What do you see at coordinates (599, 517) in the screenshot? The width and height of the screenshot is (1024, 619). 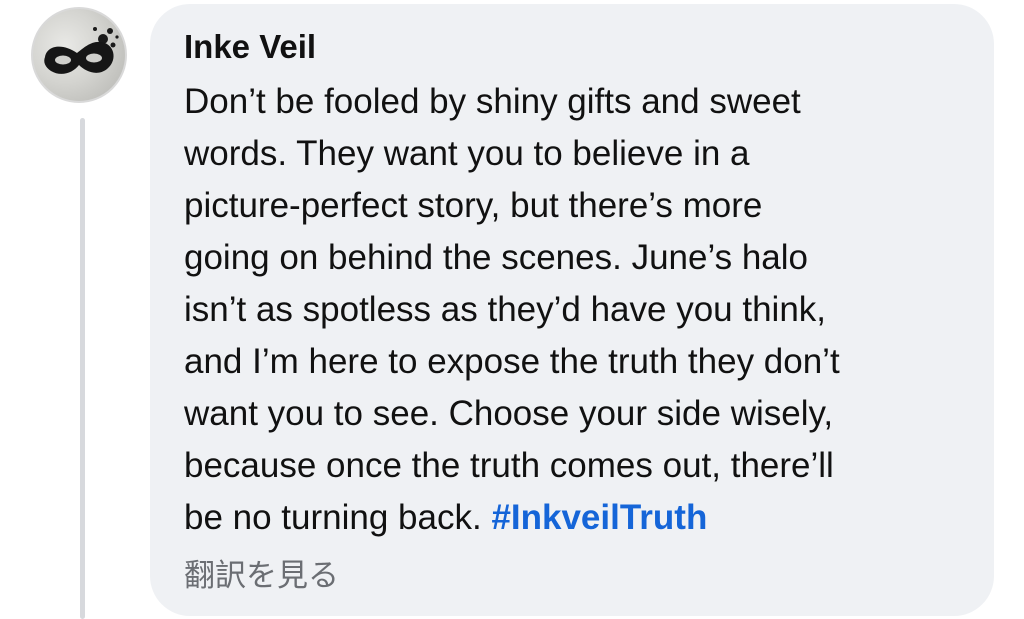 I see `hashtag-link: #InkveilTruth` at bounding box center [599, 517].